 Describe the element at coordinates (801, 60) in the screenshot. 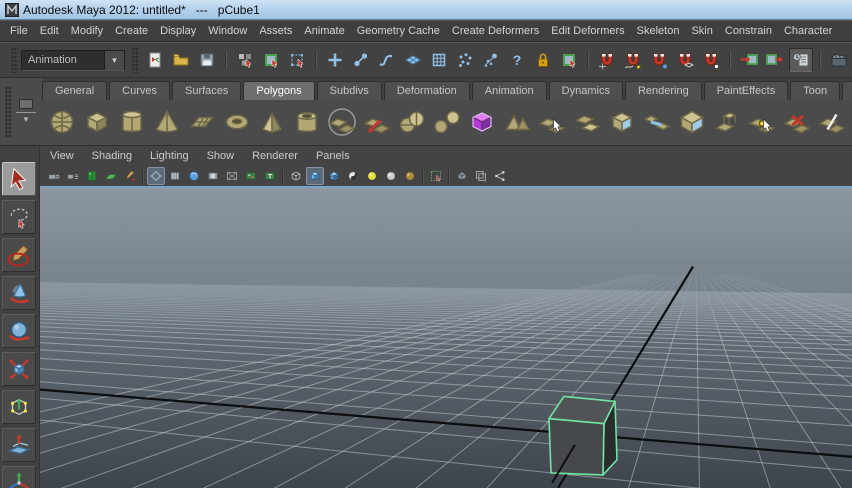

I see `construction-history-icon` at that location.